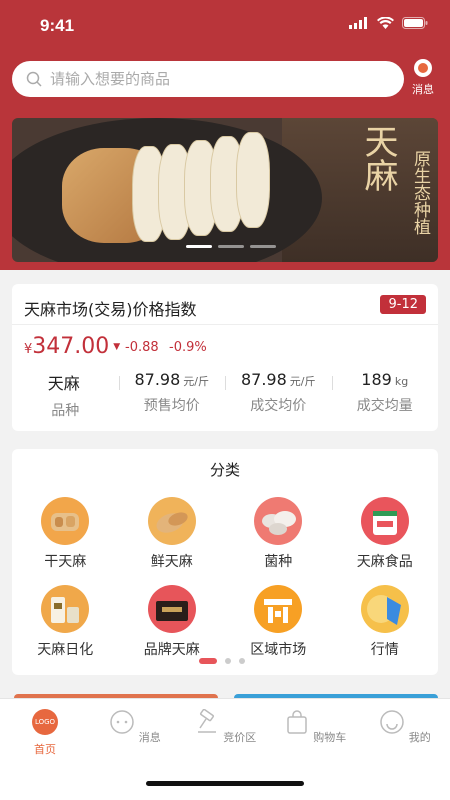 This screenshot has width=450, height=800. Describe the element at coordinates (45, 722) in the screenshot. I see `logo-icon: LOGO` at that location.